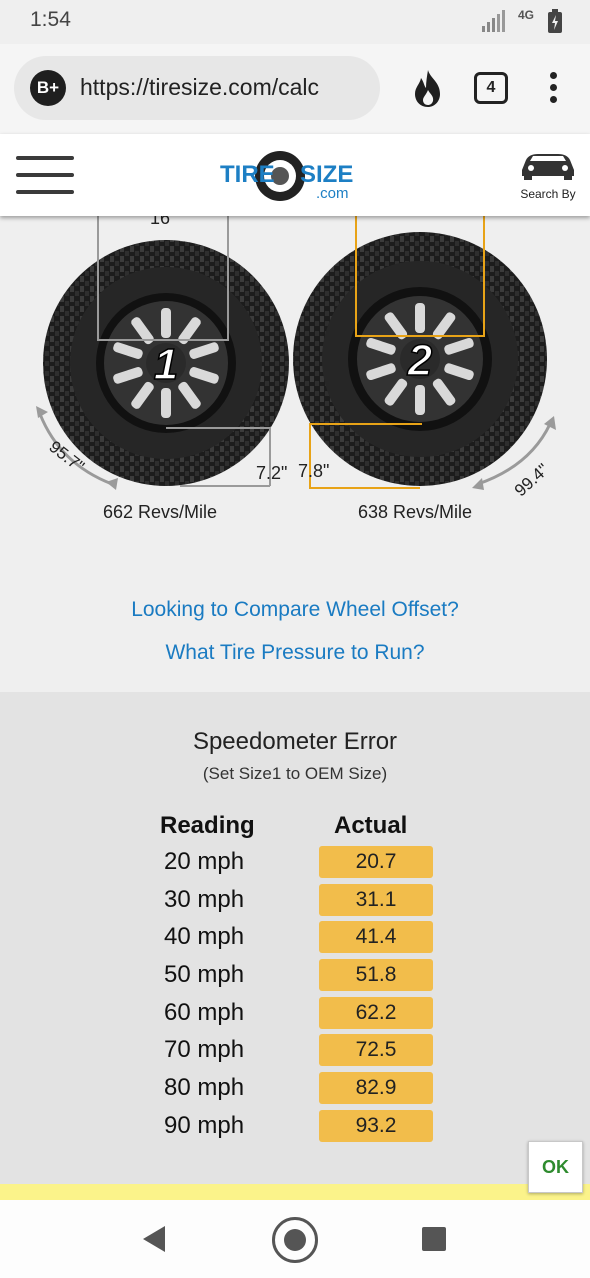  What do you see at coordinates (295, 1014) in the screenshot?
I see `table-row: 60 mph 62.2` at bounding box center [295, 1014].